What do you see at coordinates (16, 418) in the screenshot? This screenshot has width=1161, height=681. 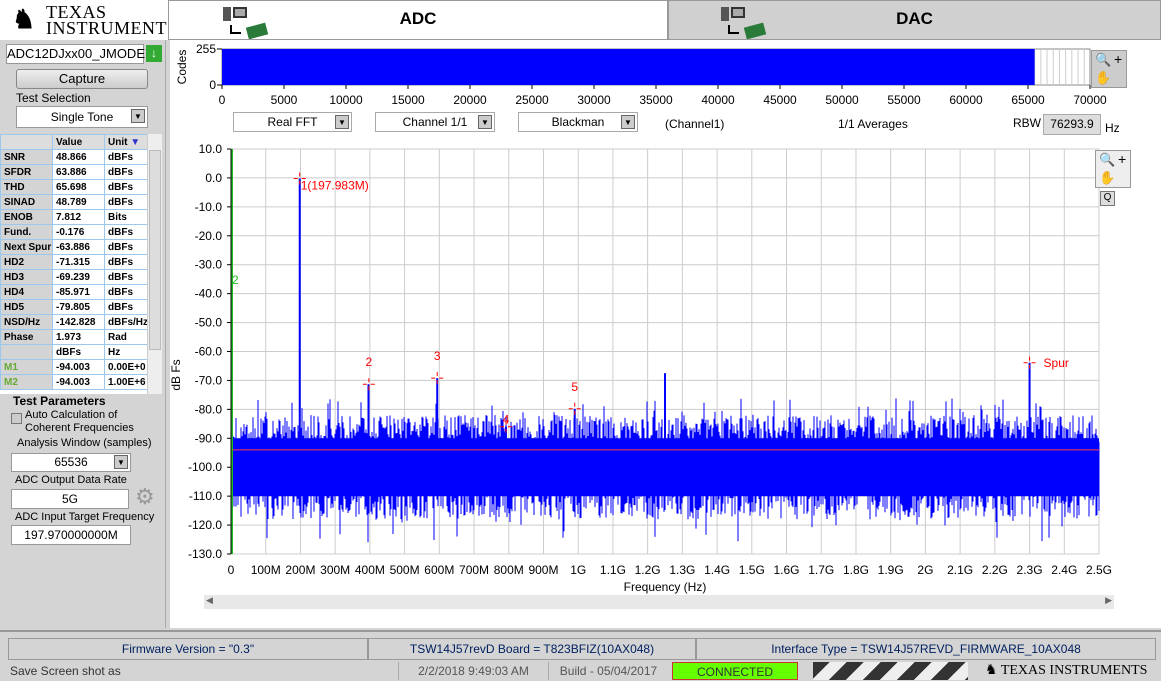 I see `auto-calc-checkbox` at bounding box center [16, 418].